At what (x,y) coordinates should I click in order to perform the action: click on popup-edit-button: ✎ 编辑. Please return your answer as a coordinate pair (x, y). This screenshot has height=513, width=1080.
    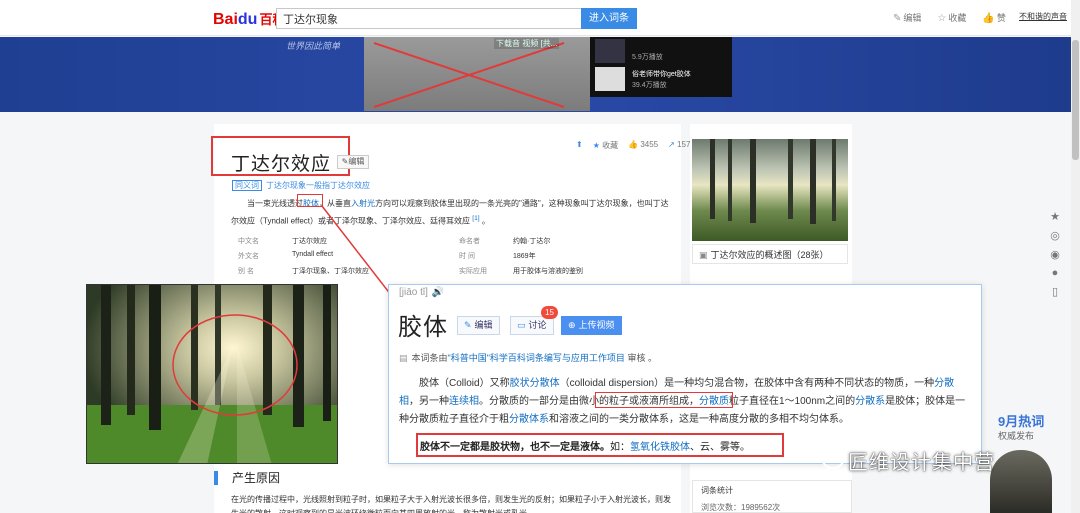
    Looking at the image, I should click on (478, 325).